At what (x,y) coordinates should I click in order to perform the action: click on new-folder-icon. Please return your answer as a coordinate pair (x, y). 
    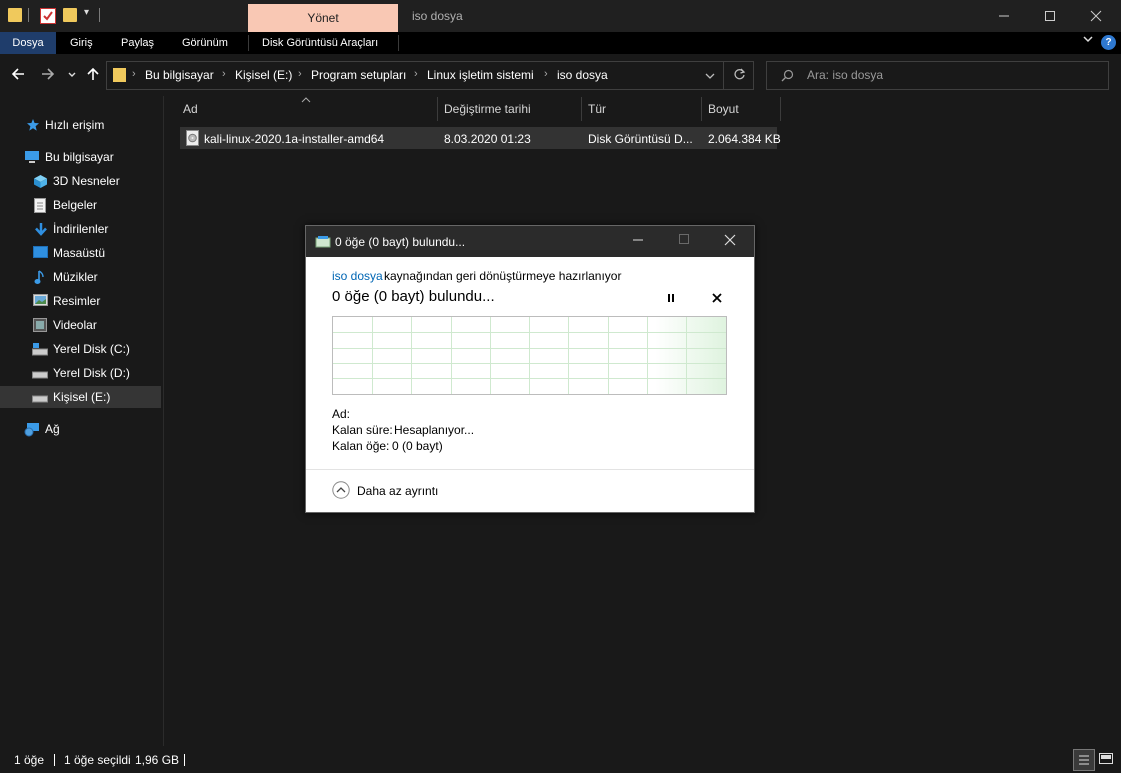
    Looking at the image, I should click on (70, 15).